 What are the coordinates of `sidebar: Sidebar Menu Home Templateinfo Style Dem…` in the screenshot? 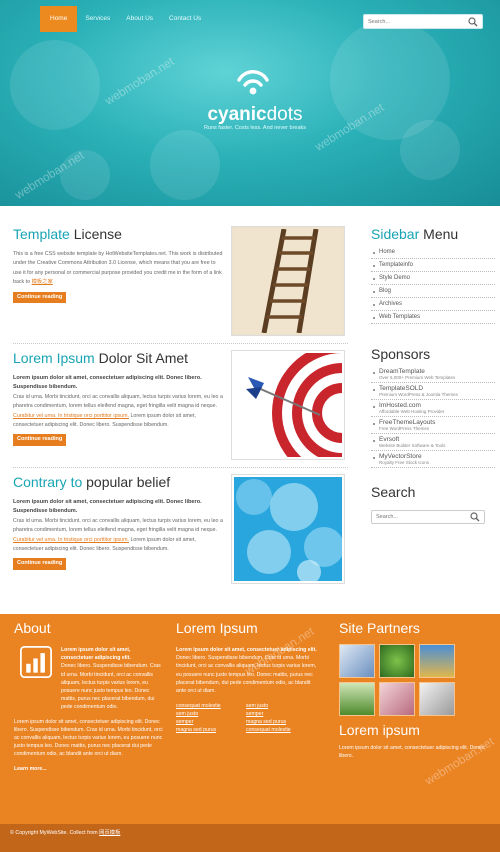 It's located at (433, 375).